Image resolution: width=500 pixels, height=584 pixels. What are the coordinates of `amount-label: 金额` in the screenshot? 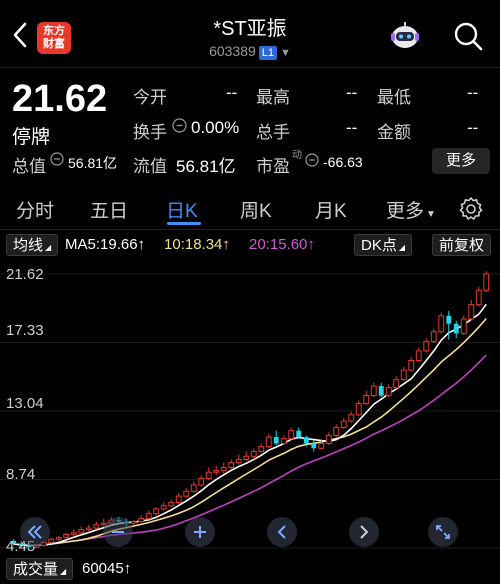 It's located at (394, 132).